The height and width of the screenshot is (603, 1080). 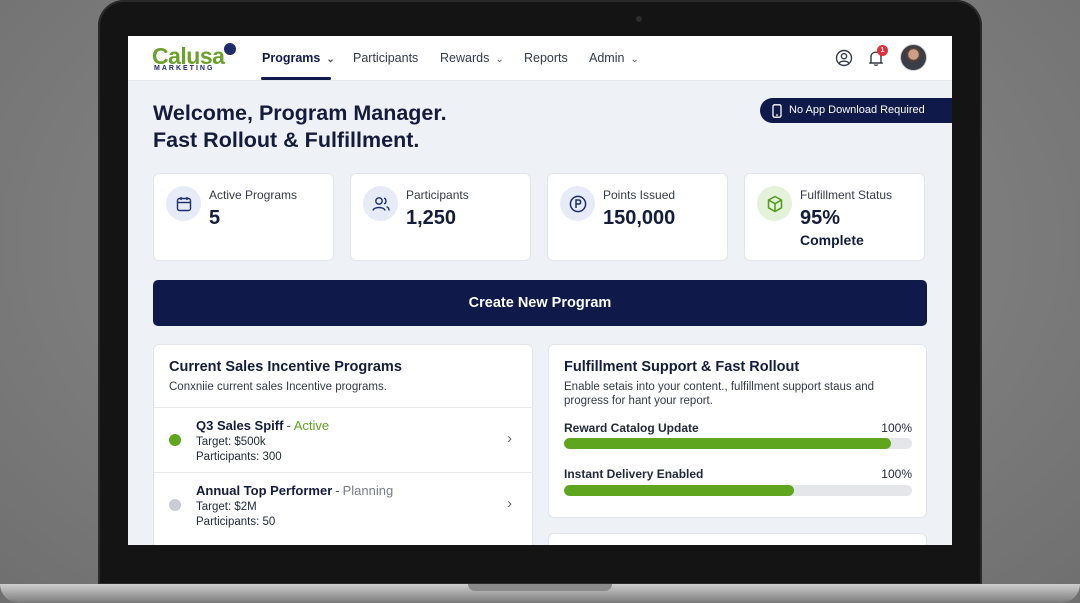 I want to click on program-title: Q3 Sales Spiff, so click(x=240, y=425).